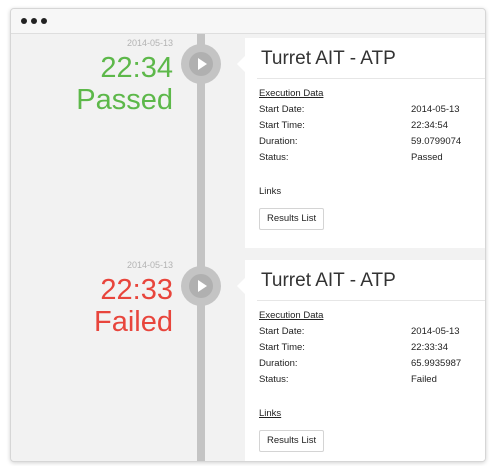 This screenshot has height=466, width=496. Describe the element at coordinates (429, 347) in the screenshot. I see `field-value: 22:33:34` at that location.